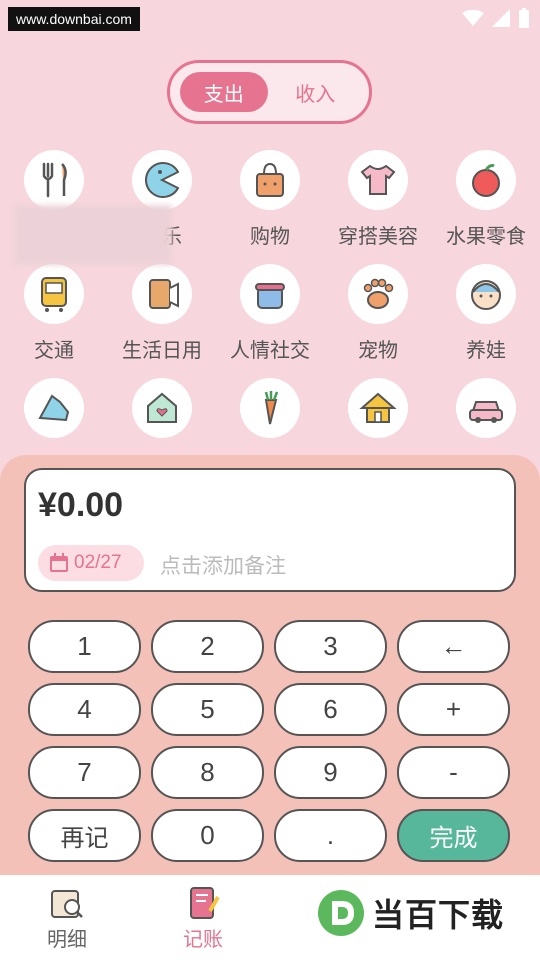 The image size is (540, 960). Describe the element at coordinates (84, 646) in the screenshot. I see `key-1: 1` at that location.